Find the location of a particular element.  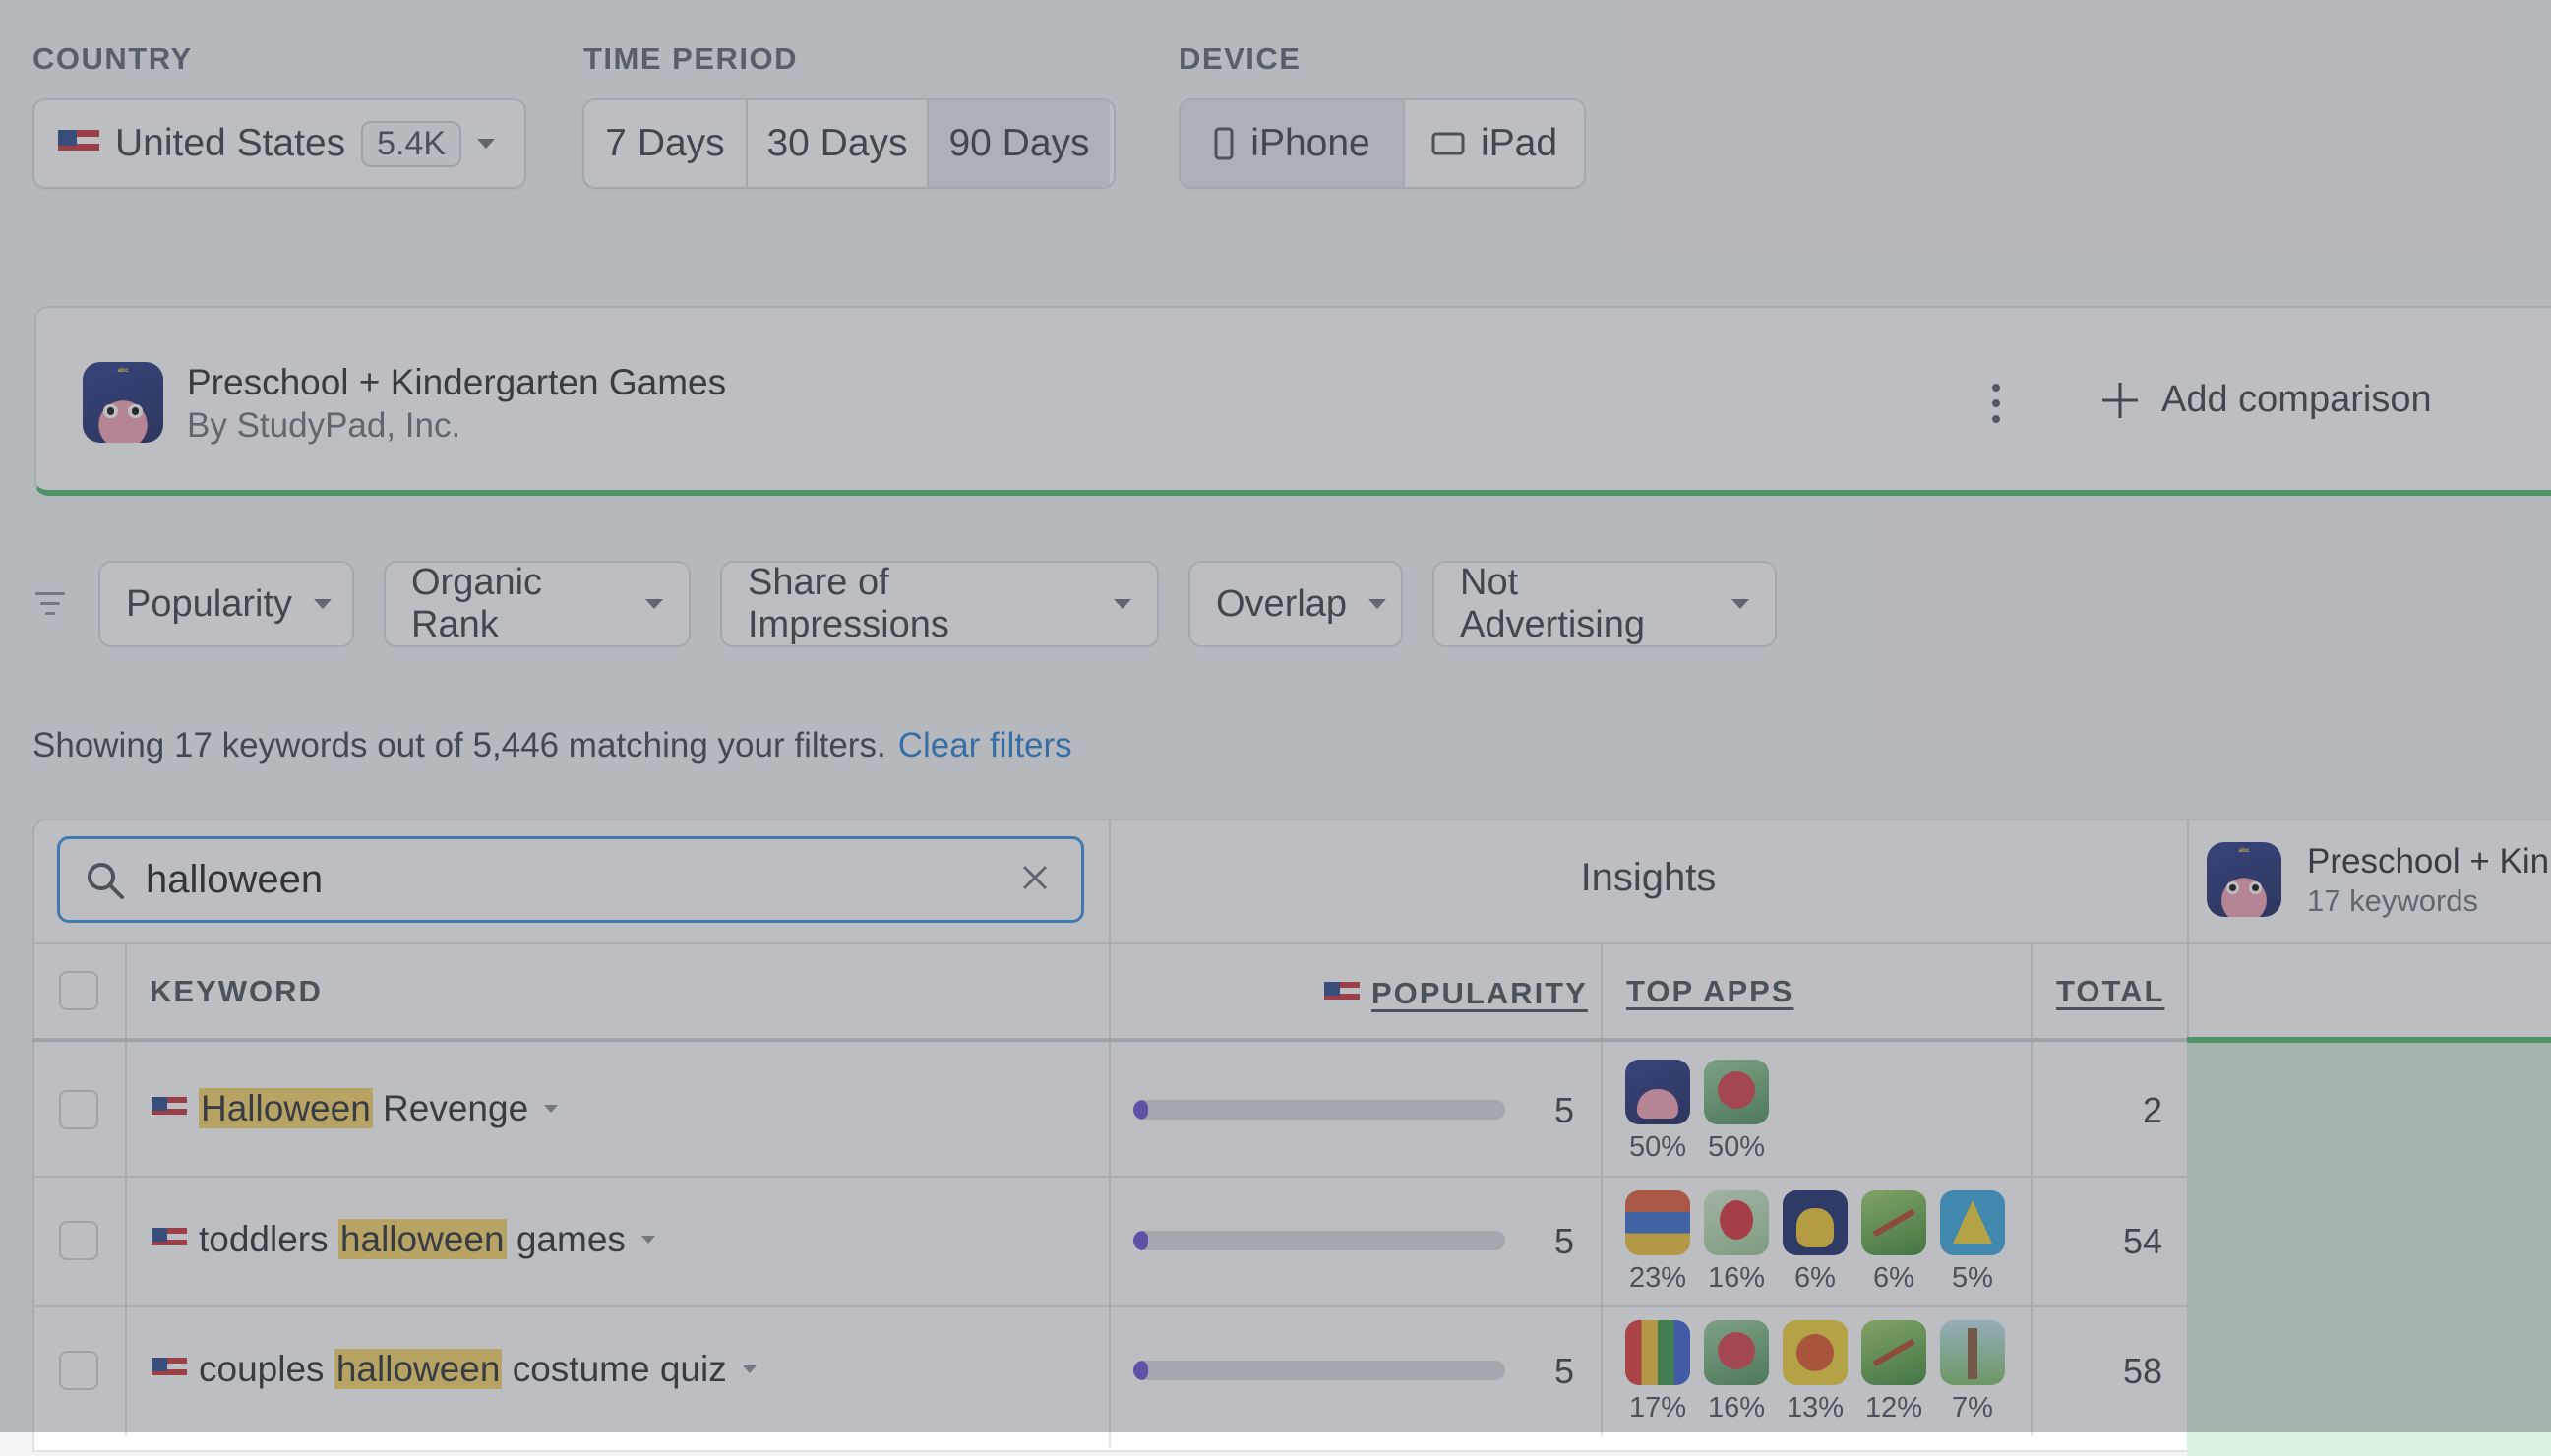

filter-pill-organic-rank: Organic Rank is located at coordinates (537, 604).